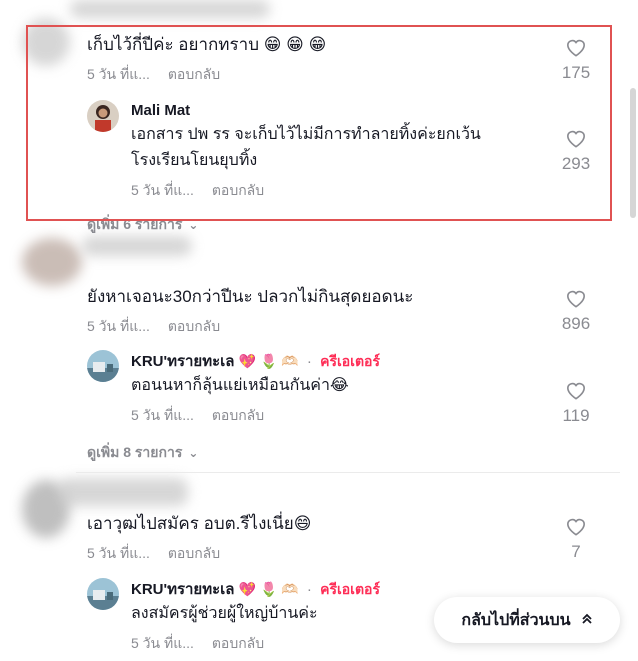 The image size is (638, 661). What do you see at coordinates (576, 539) in the screenshot?
I see `like-button: 7` at bounding box center [576, 539].